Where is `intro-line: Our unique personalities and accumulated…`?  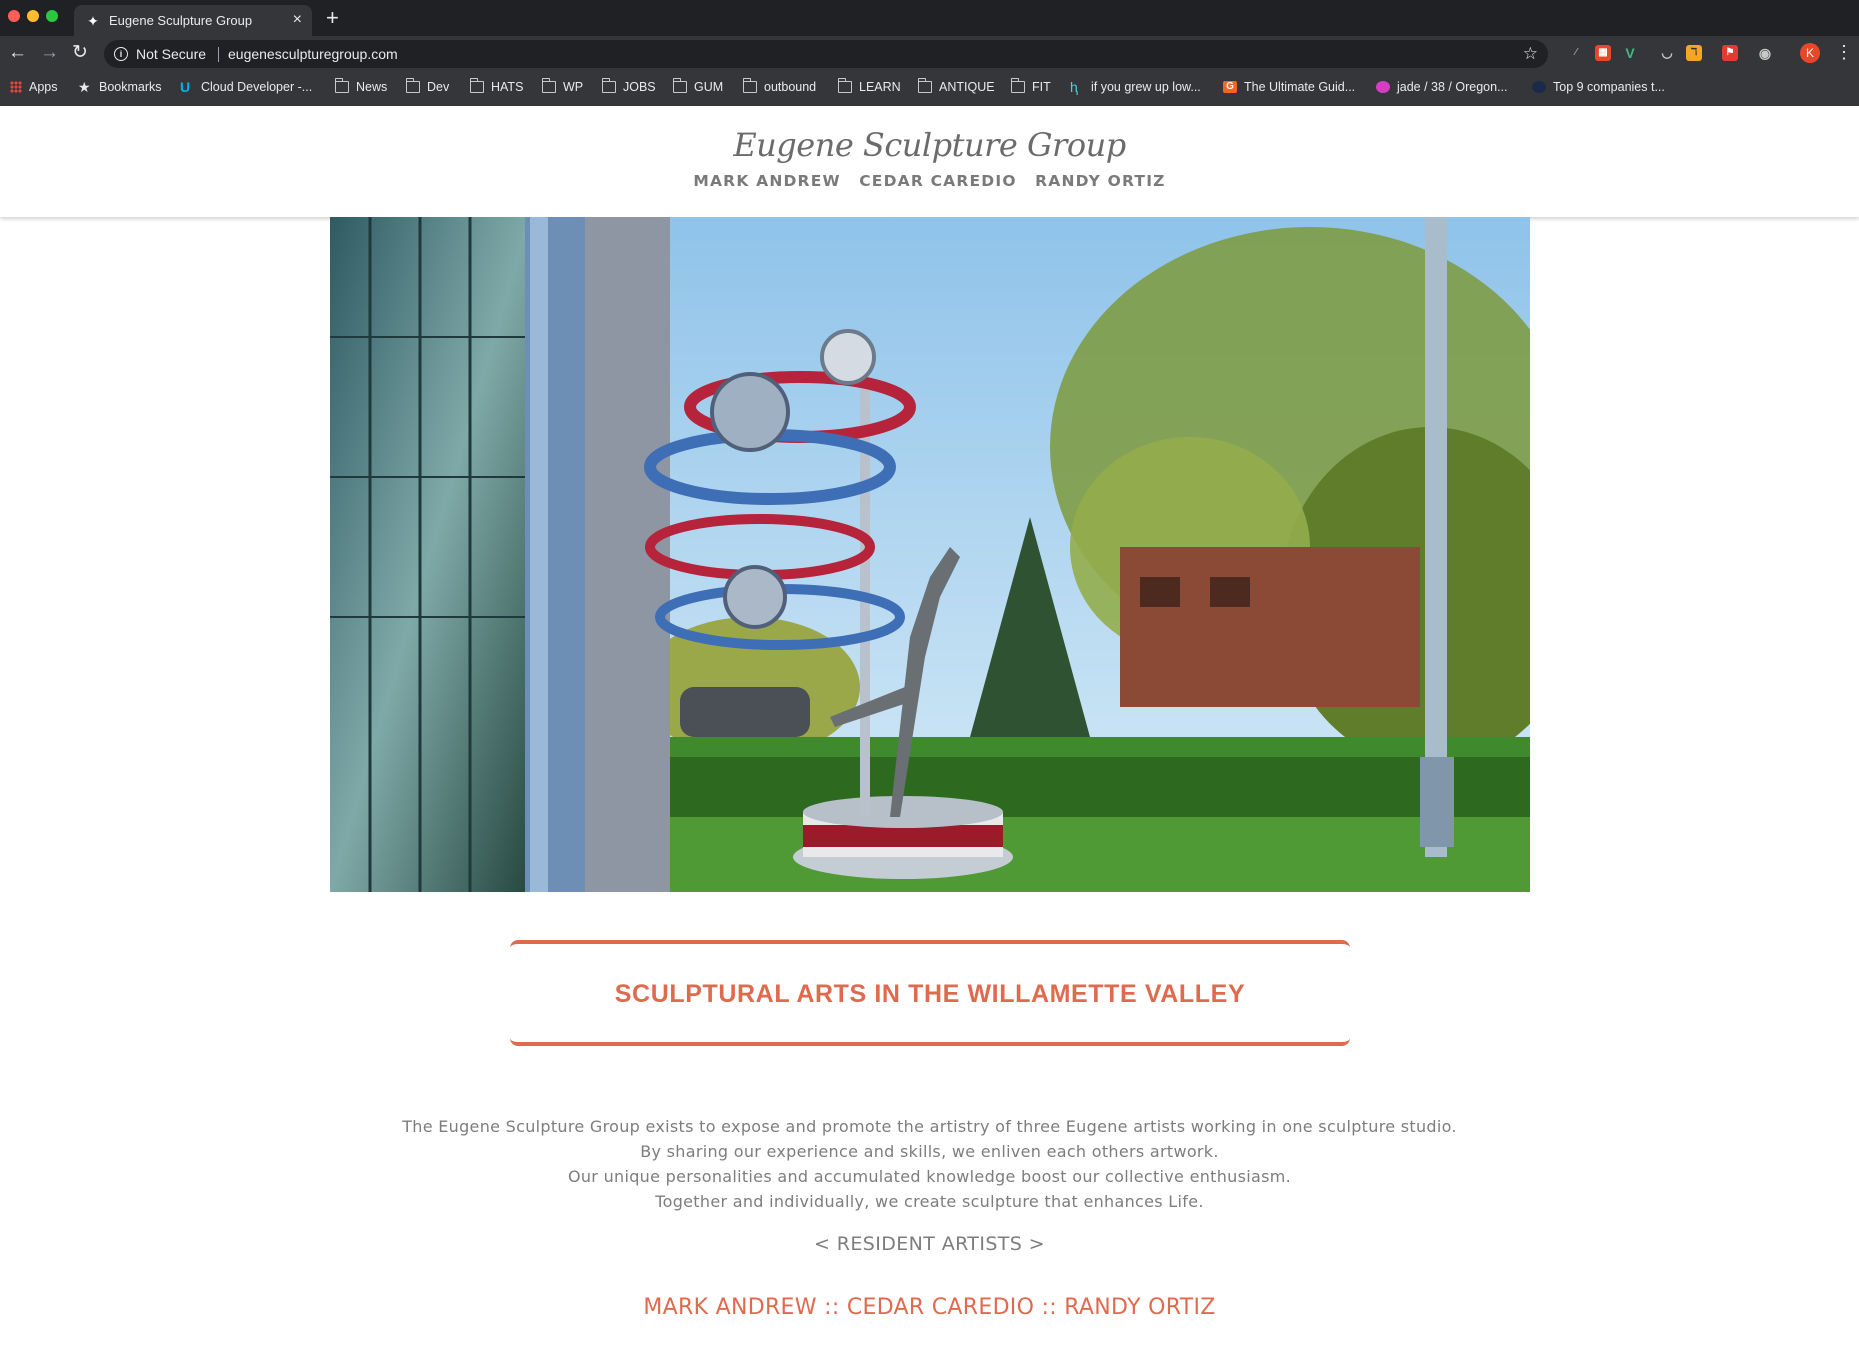
intro-line: Our unique personalities and accumulated… is located at coordinates (929, 1176).